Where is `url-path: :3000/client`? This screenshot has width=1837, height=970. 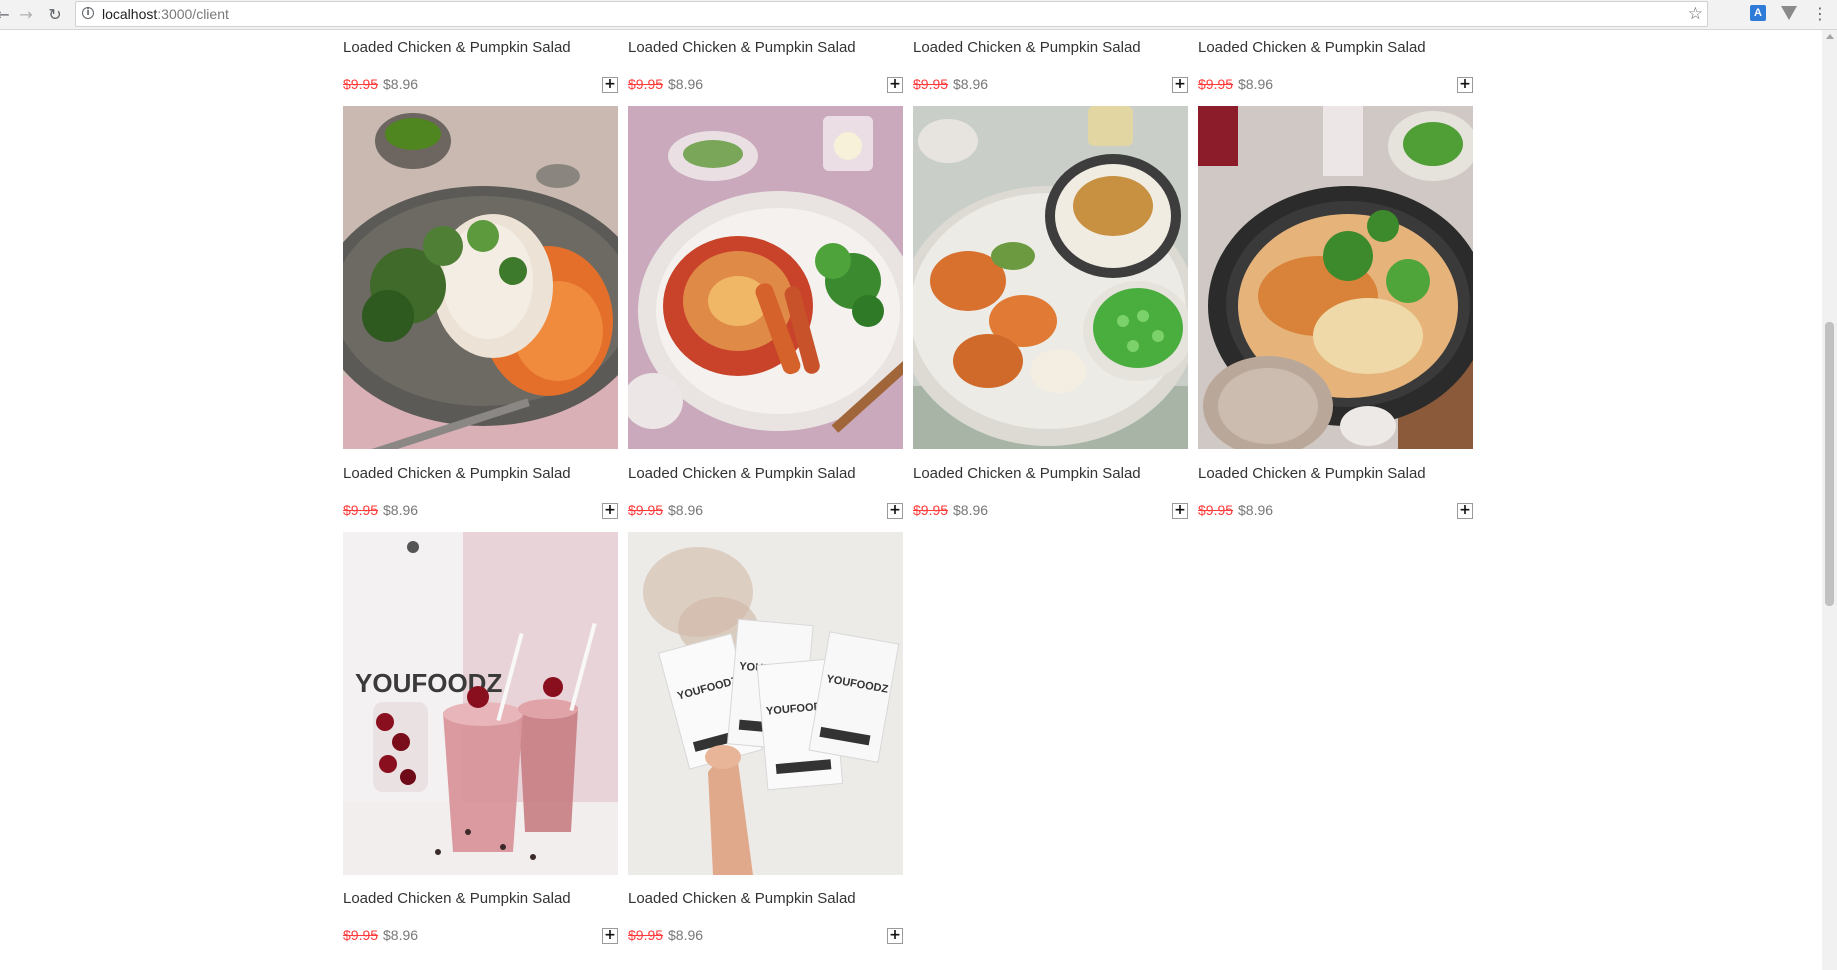 url-path: :3000/client is located at coordinates (193, 14).